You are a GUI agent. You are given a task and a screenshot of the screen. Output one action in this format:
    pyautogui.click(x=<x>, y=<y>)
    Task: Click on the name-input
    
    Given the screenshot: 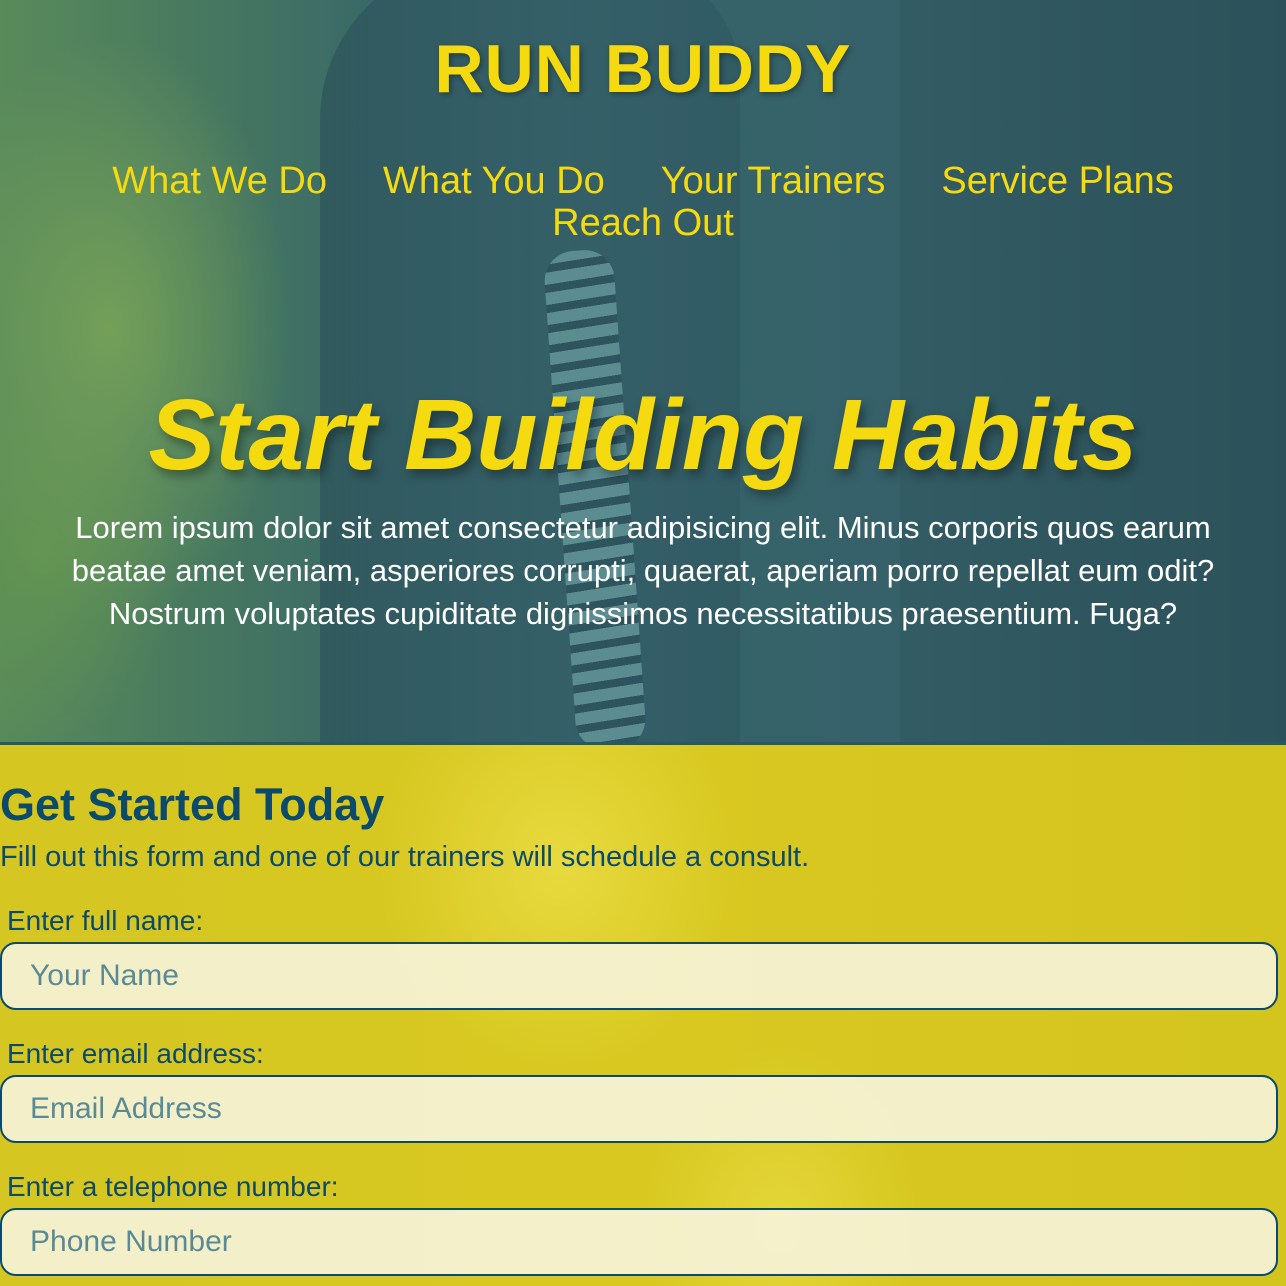 What is the action you would take?
    pyautogui.click(x=639, y=976)
    